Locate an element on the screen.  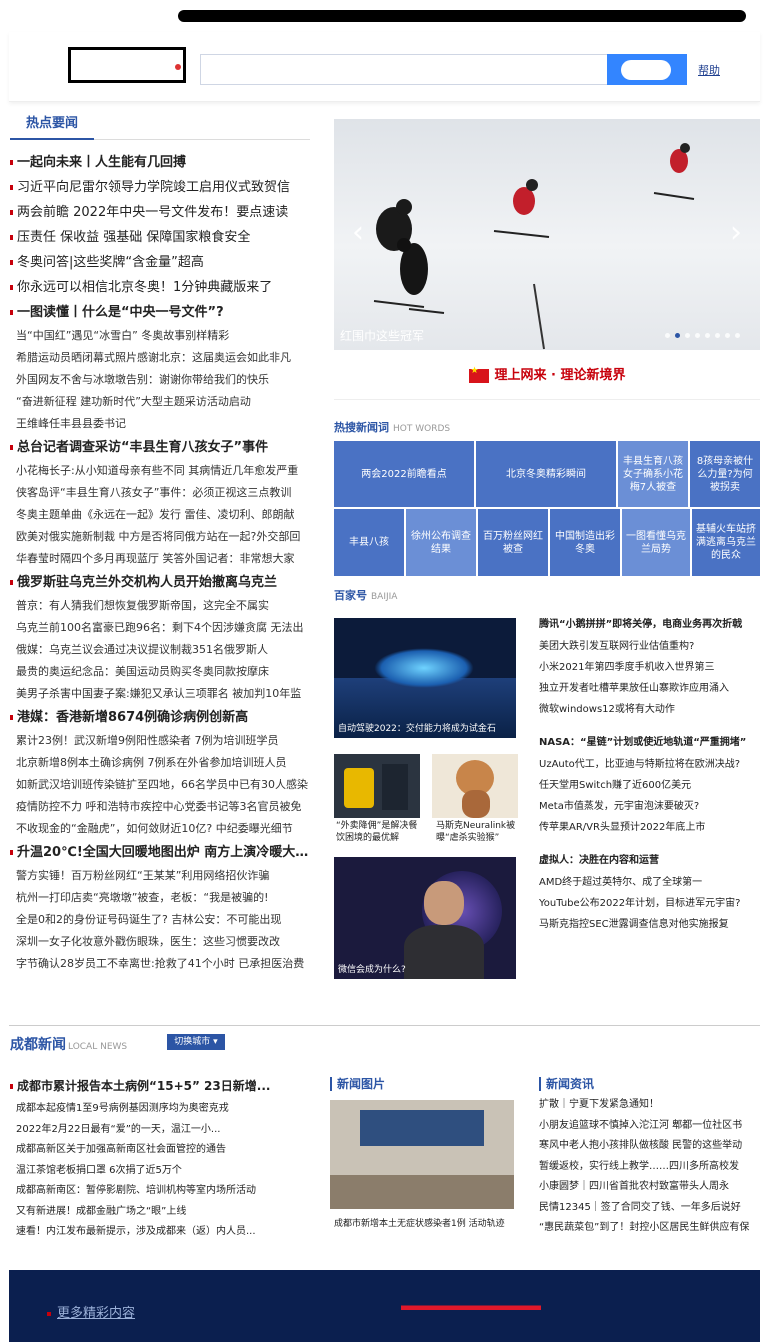
baijia-list-item: 腾讯“小鹅拼拼”即将关停，电商业务再次折戟 is located at coordinates (649, 625).